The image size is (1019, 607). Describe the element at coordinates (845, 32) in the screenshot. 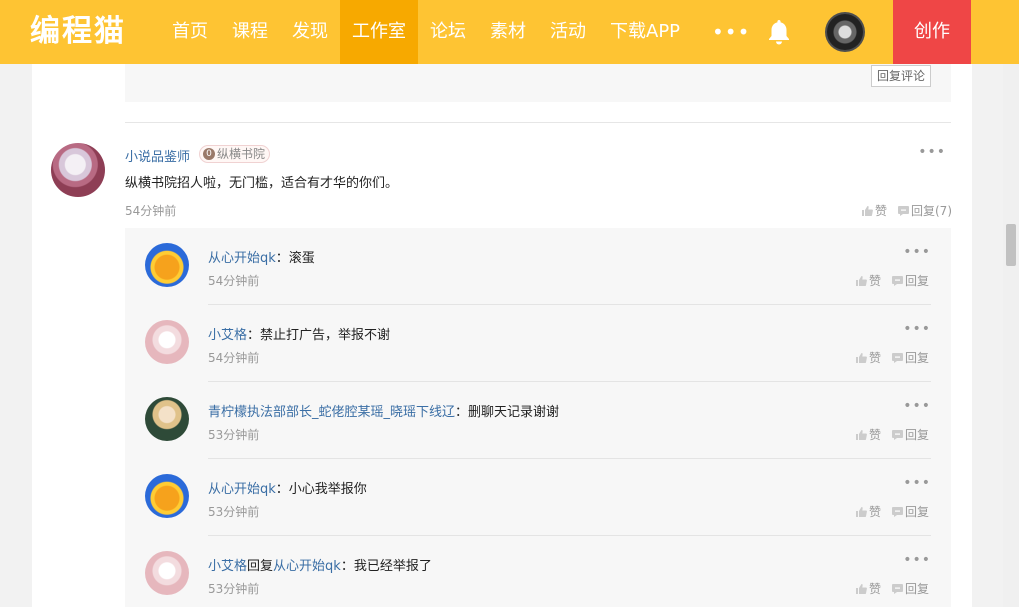

I see `user-avatar` at that location.